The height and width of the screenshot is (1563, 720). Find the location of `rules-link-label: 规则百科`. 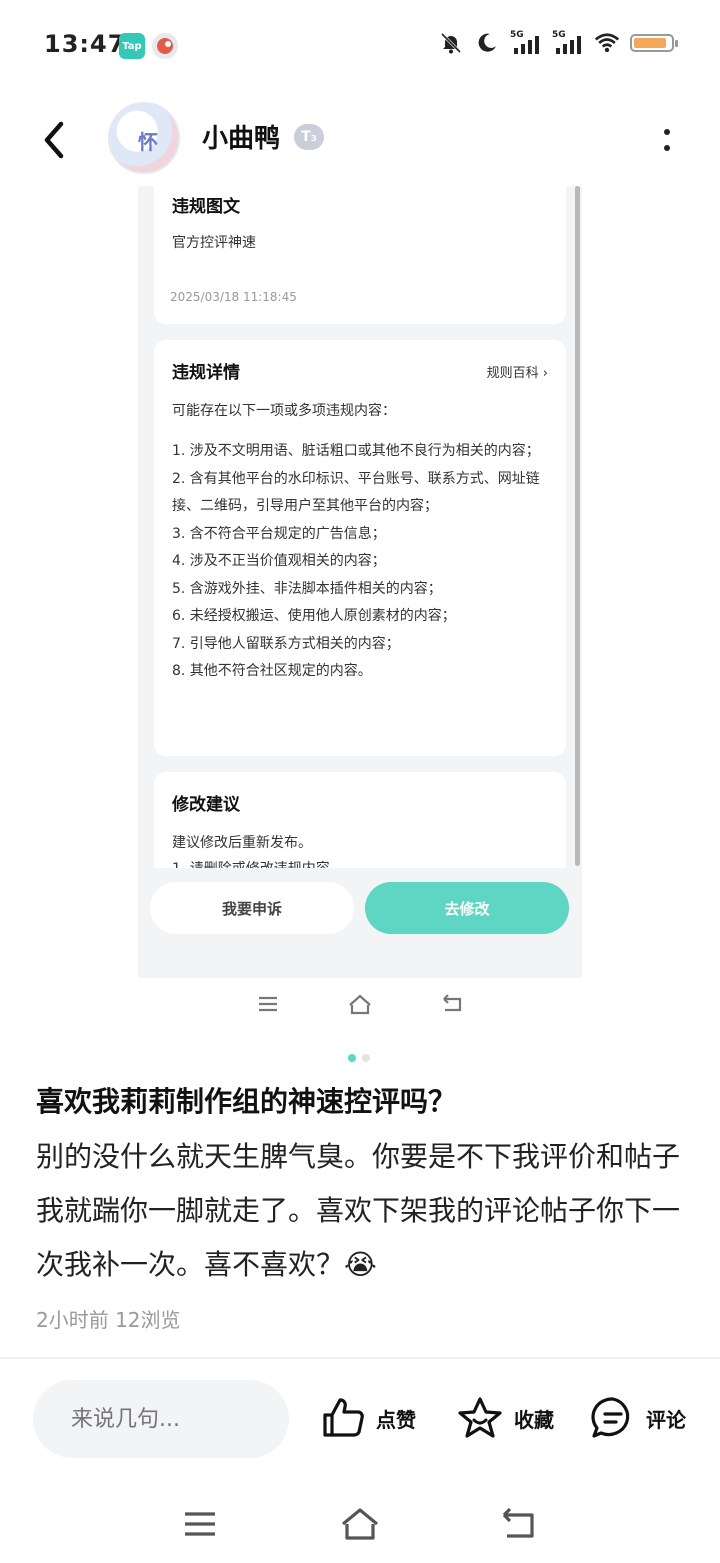

rules-link-label: 规则百科 is located at coordinates (512, 373).